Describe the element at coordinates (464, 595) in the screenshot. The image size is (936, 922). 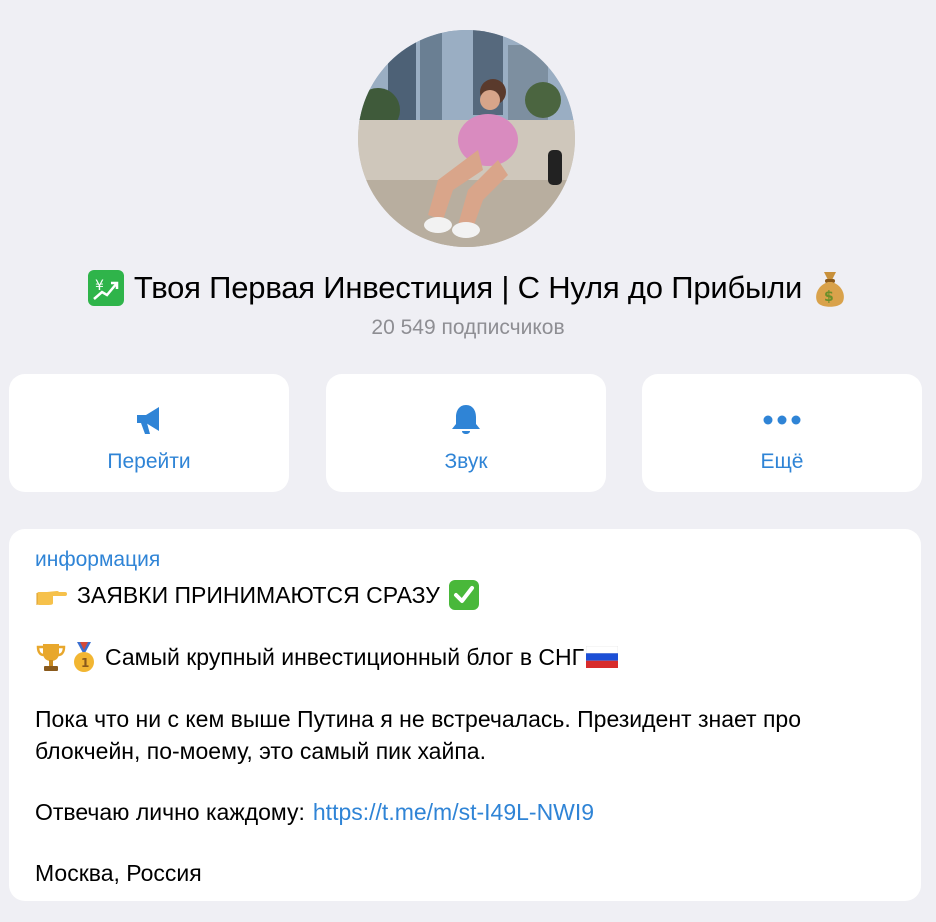
I see `check-mark-icon` at that location.